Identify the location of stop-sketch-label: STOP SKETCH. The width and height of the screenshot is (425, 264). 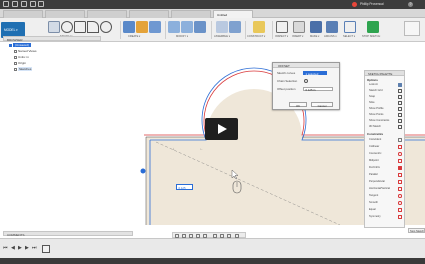
(371, 36).